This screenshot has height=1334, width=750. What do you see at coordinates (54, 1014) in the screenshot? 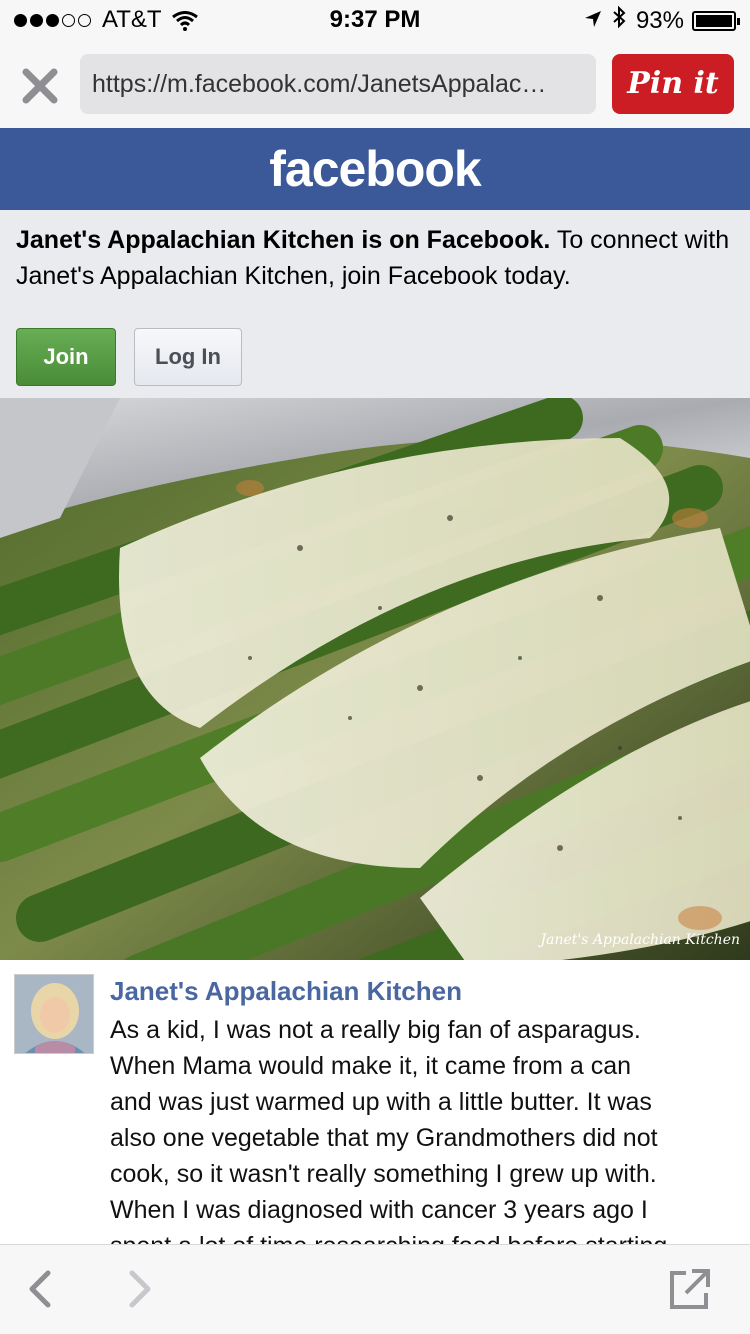
I see `avatar` at bounding box center [54, 1014].